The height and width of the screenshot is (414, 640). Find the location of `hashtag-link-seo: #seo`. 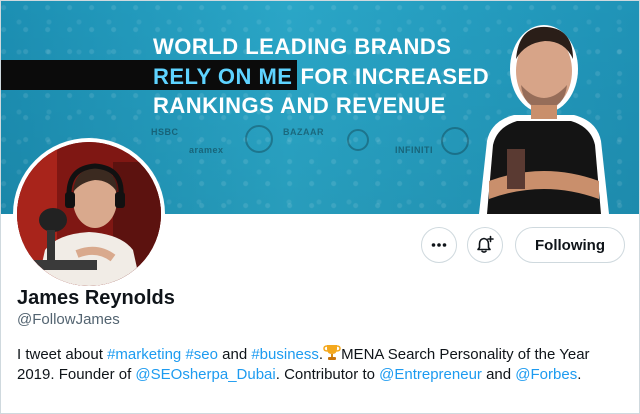

hashtag-link-seo: #seo is located at coordinates (201, 354).